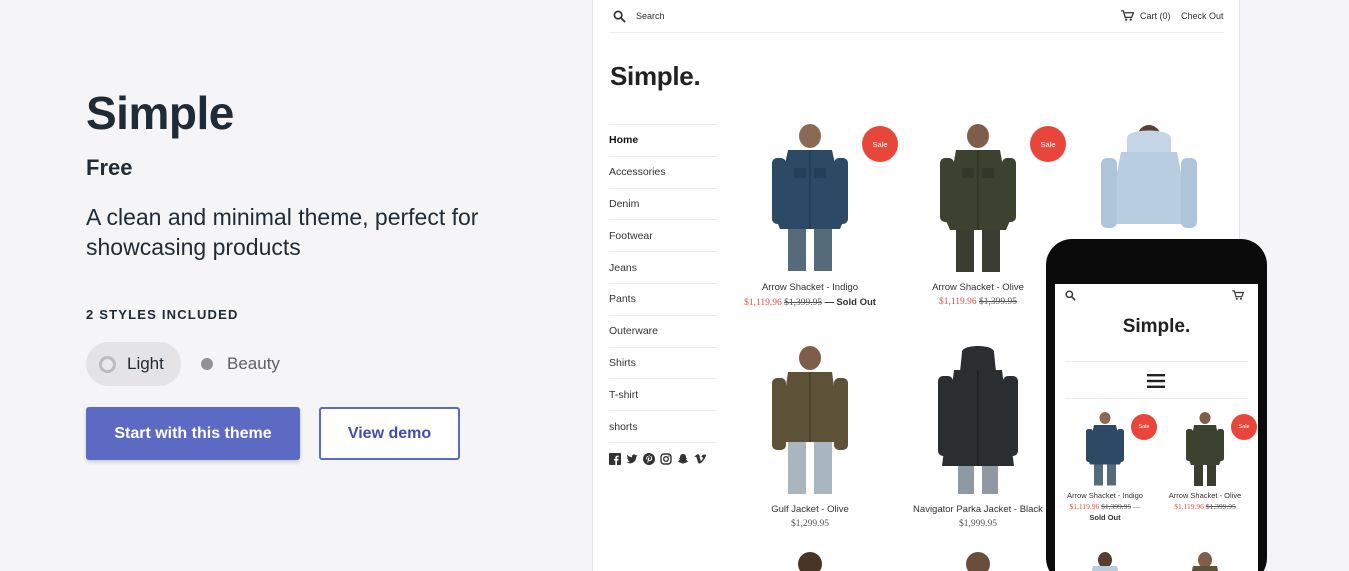  Describe the element at coordinates (663, 364) in the screenshot. I see `nav-item-shirts: Shirts` at that location.